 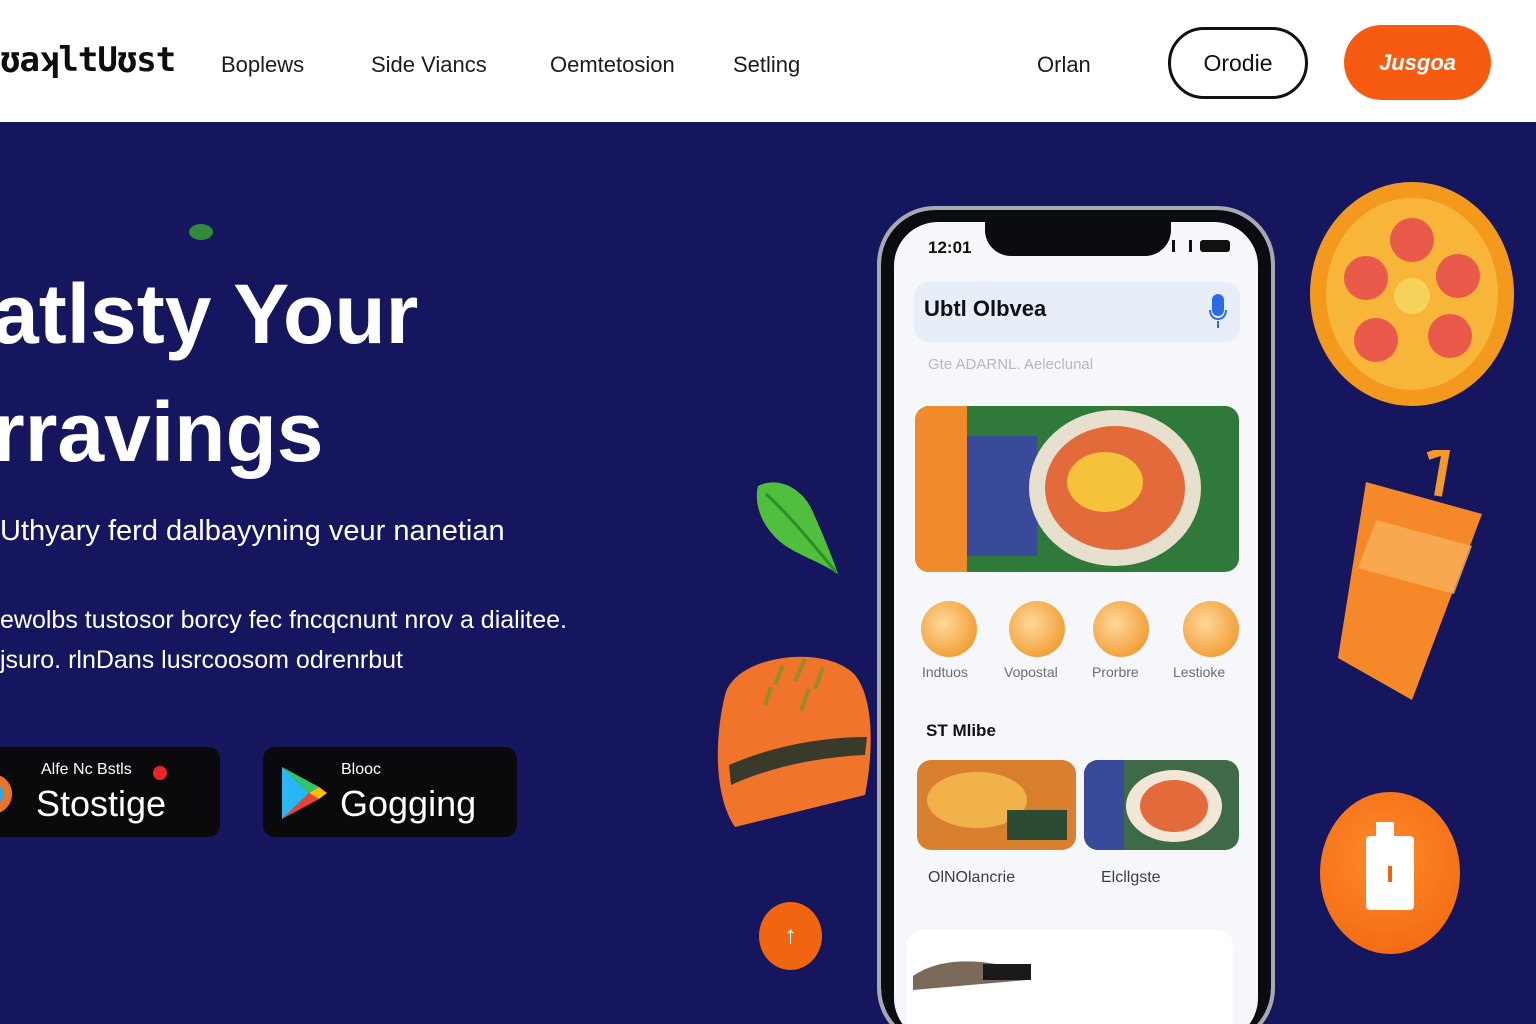 I want to click on arrow-up-icon: ↑, so click(x=790, y=935).